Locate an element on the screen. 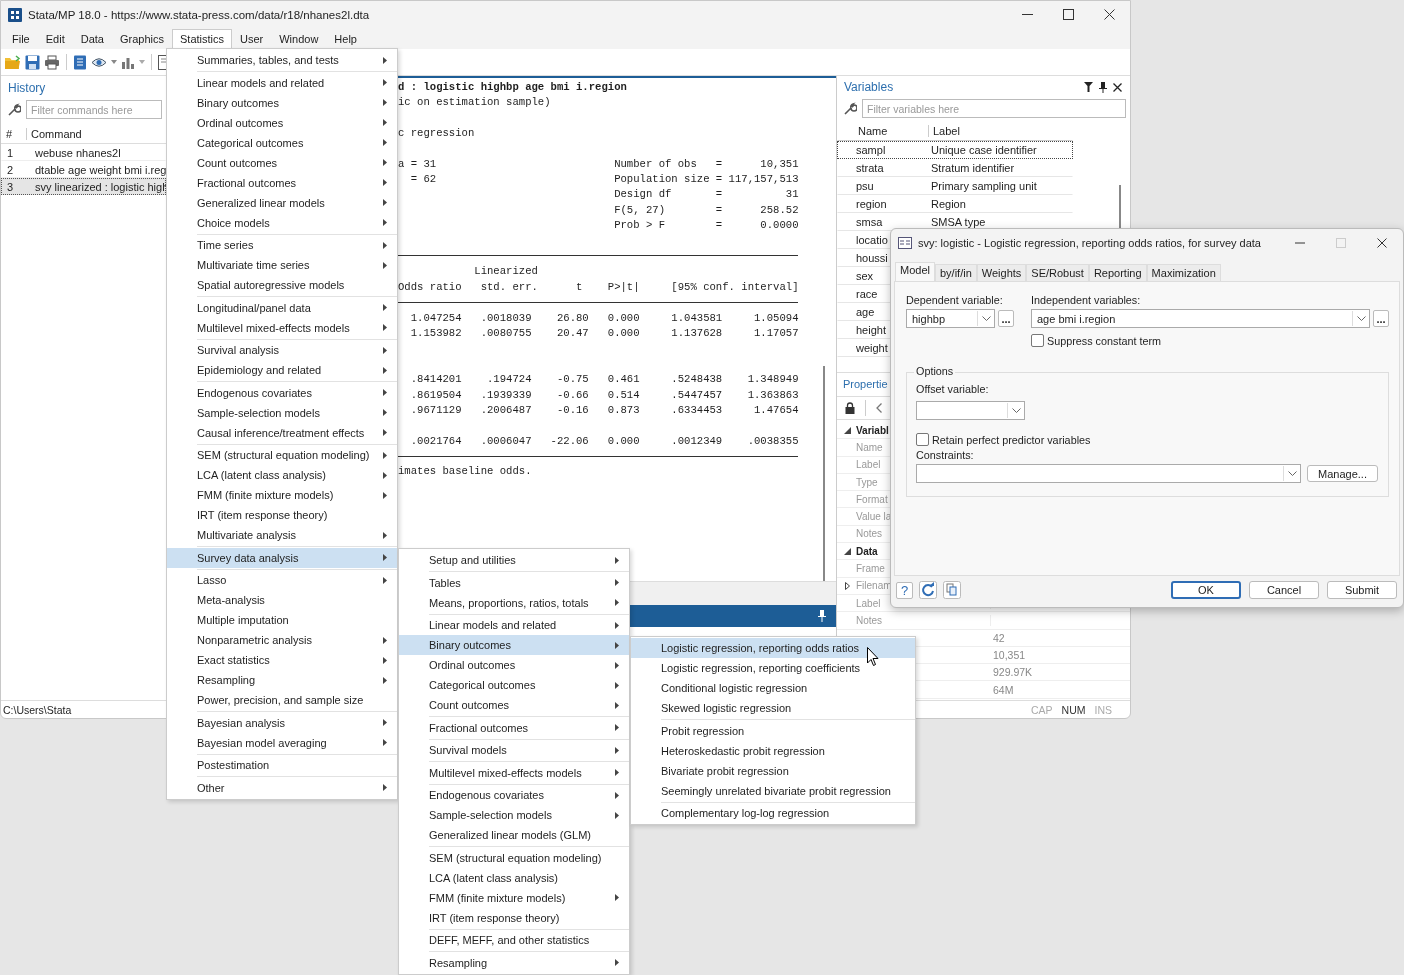 Image resolution: width=1404 pixels, height=975 pixels. menu-bar-item: Graphics is located at coordinates (141, 38).